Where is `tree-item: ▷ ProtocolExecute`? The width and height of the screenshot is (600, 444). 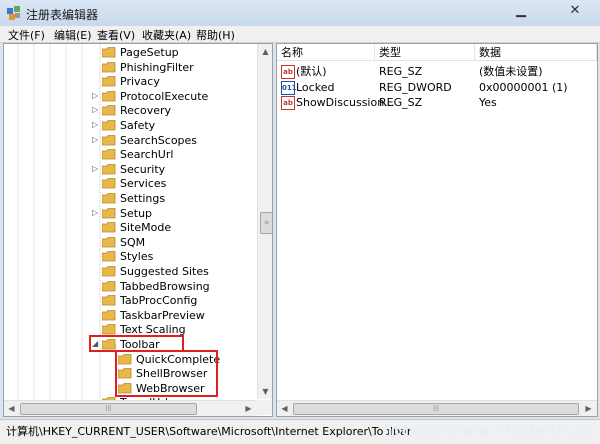 tree-item: ▷ ProtocolExecute is located at coordinates (129, 97).